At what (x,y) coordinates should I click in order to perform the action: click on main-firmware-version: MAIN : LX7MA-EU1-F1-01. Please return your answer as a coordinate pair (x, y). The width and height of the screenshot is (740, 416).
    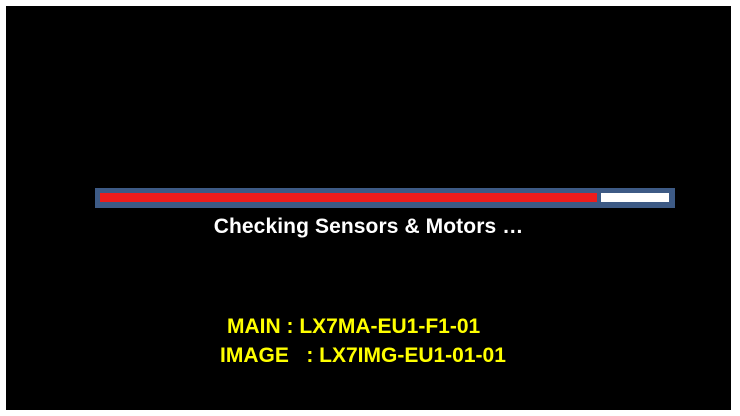
    Looking at the image, I should click on (354, 326).